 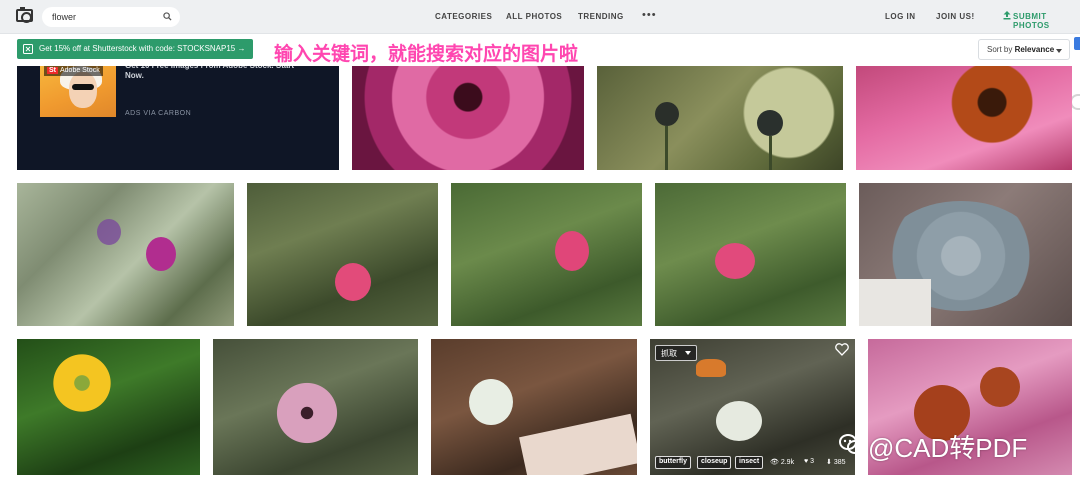 What do you see at coordinates (851, 444) in the screenshot?
I see `watermark-logo` at bounding box center [851, 444].